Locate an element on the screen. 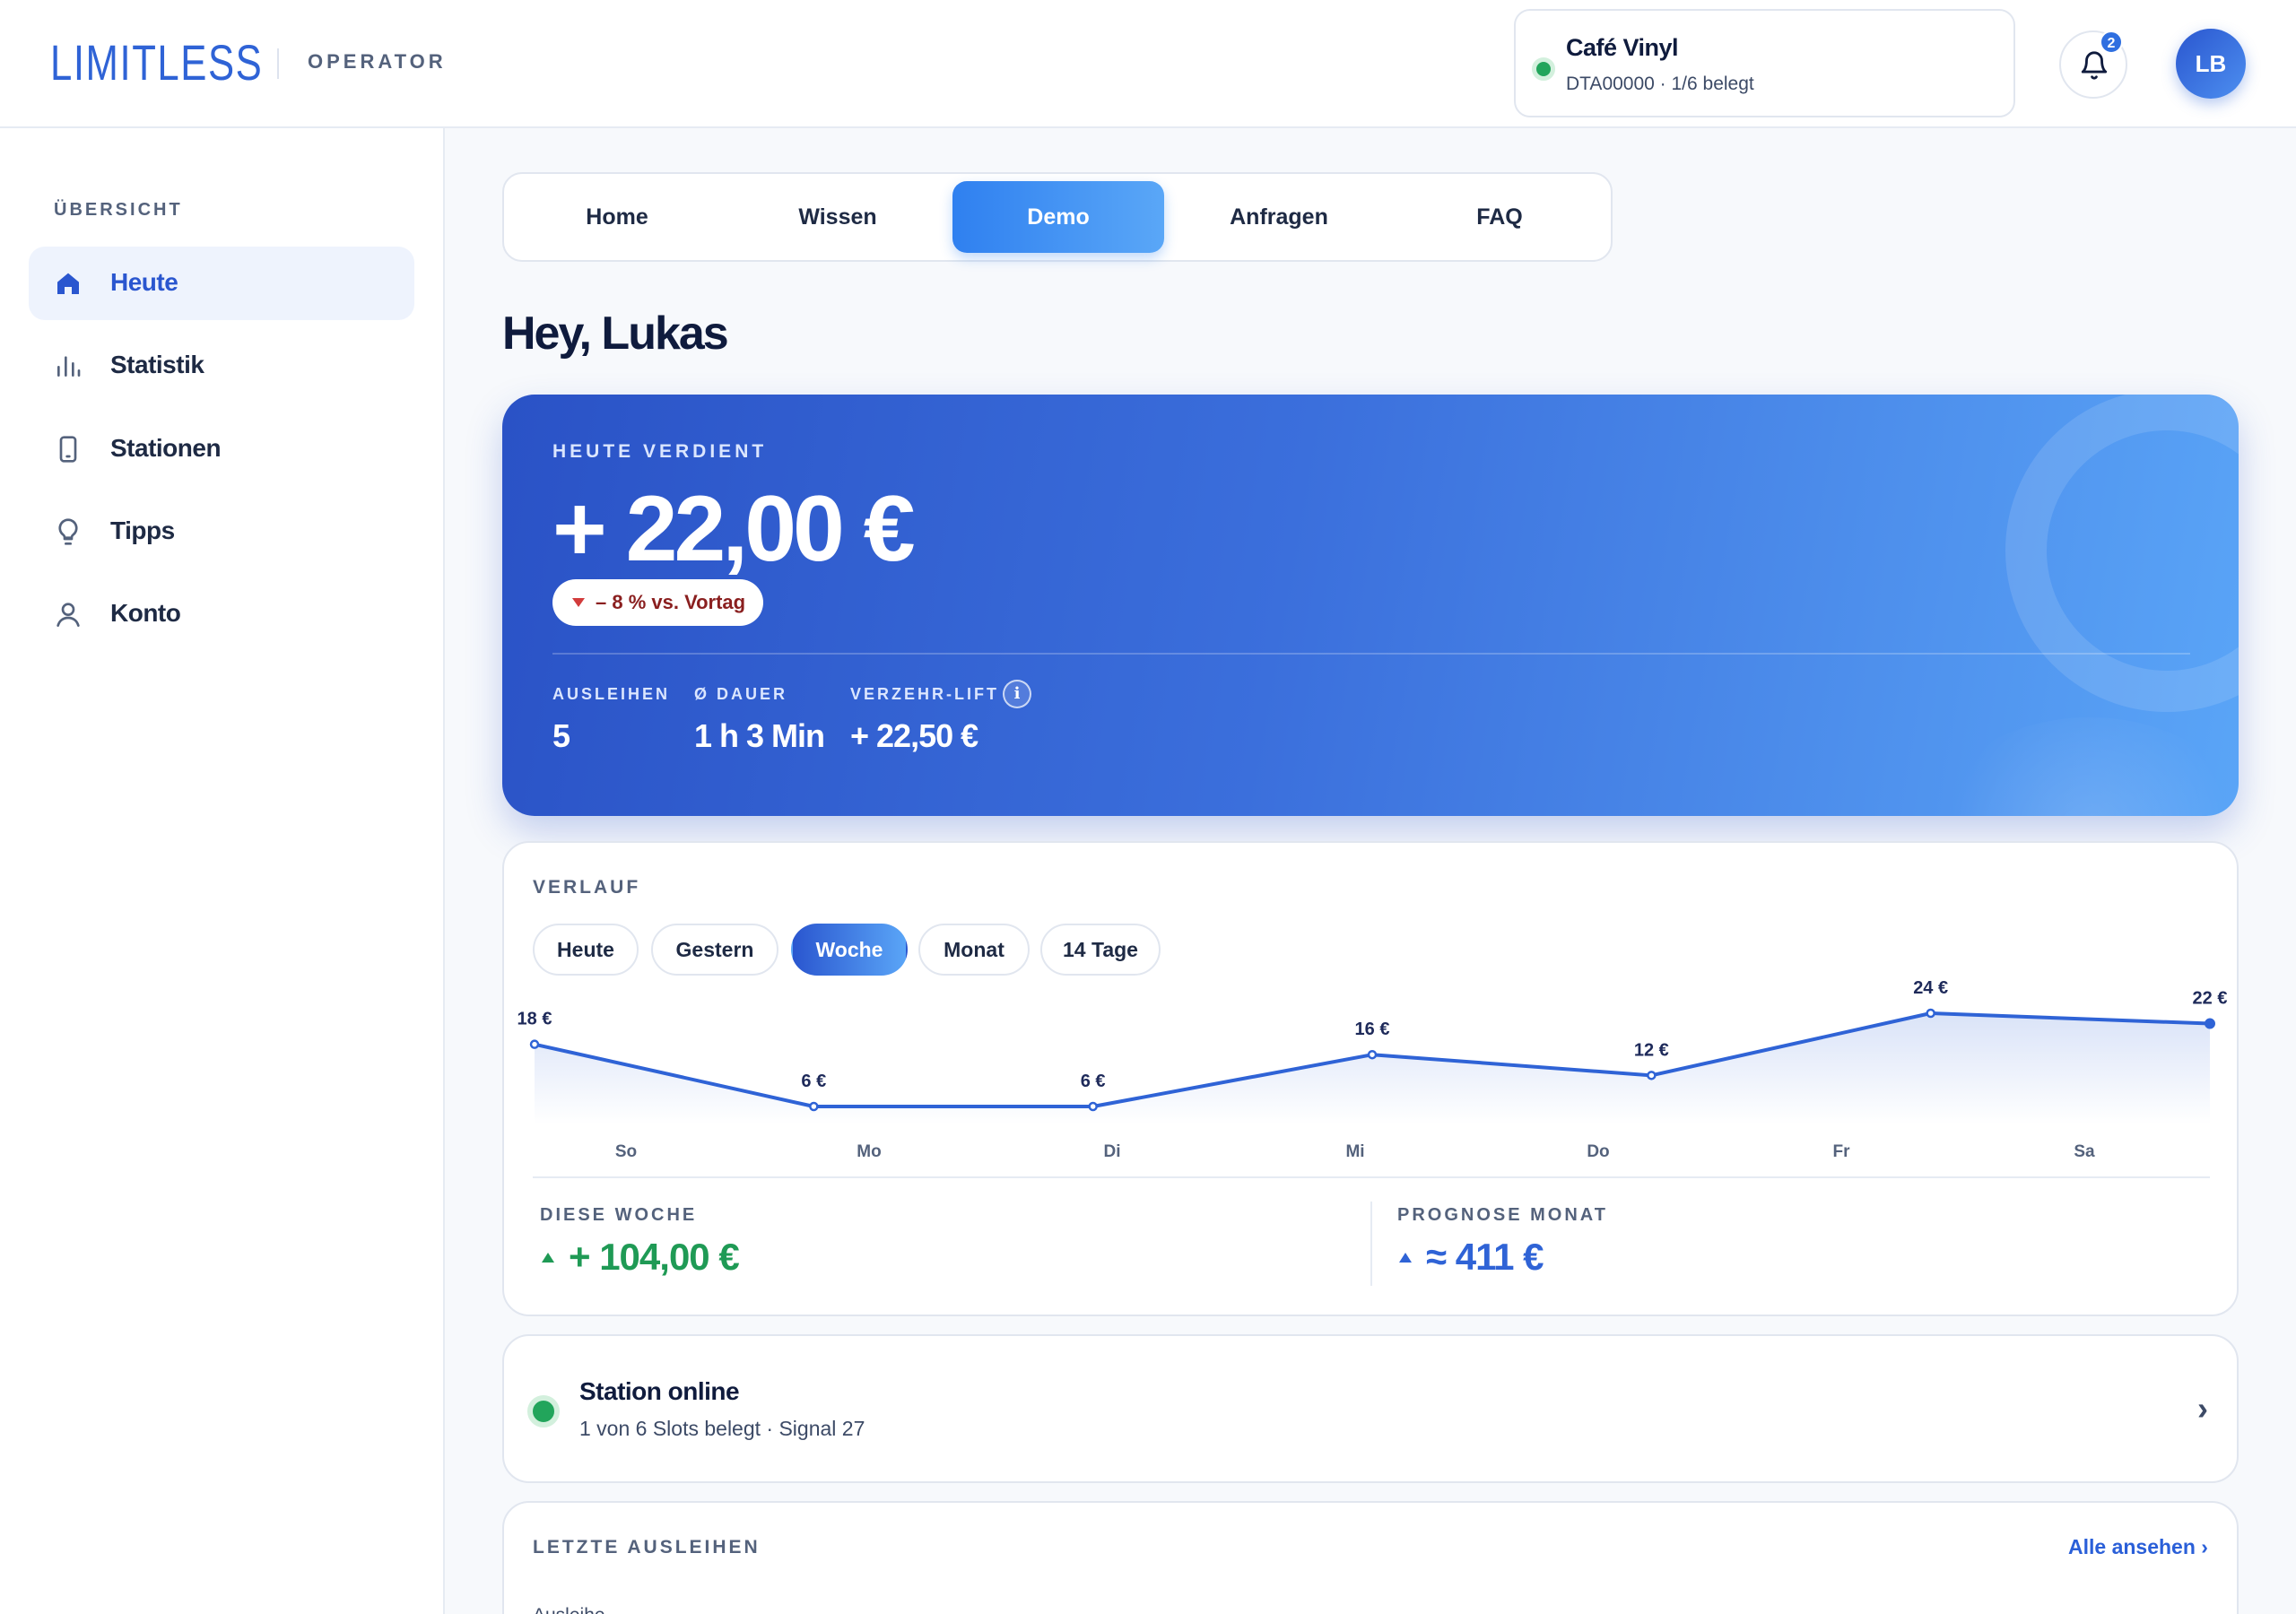 The width and height of the screenshot is (2296, 1614). forecast-value: ≈ 411 € is located at coordinates (1485, 1257).